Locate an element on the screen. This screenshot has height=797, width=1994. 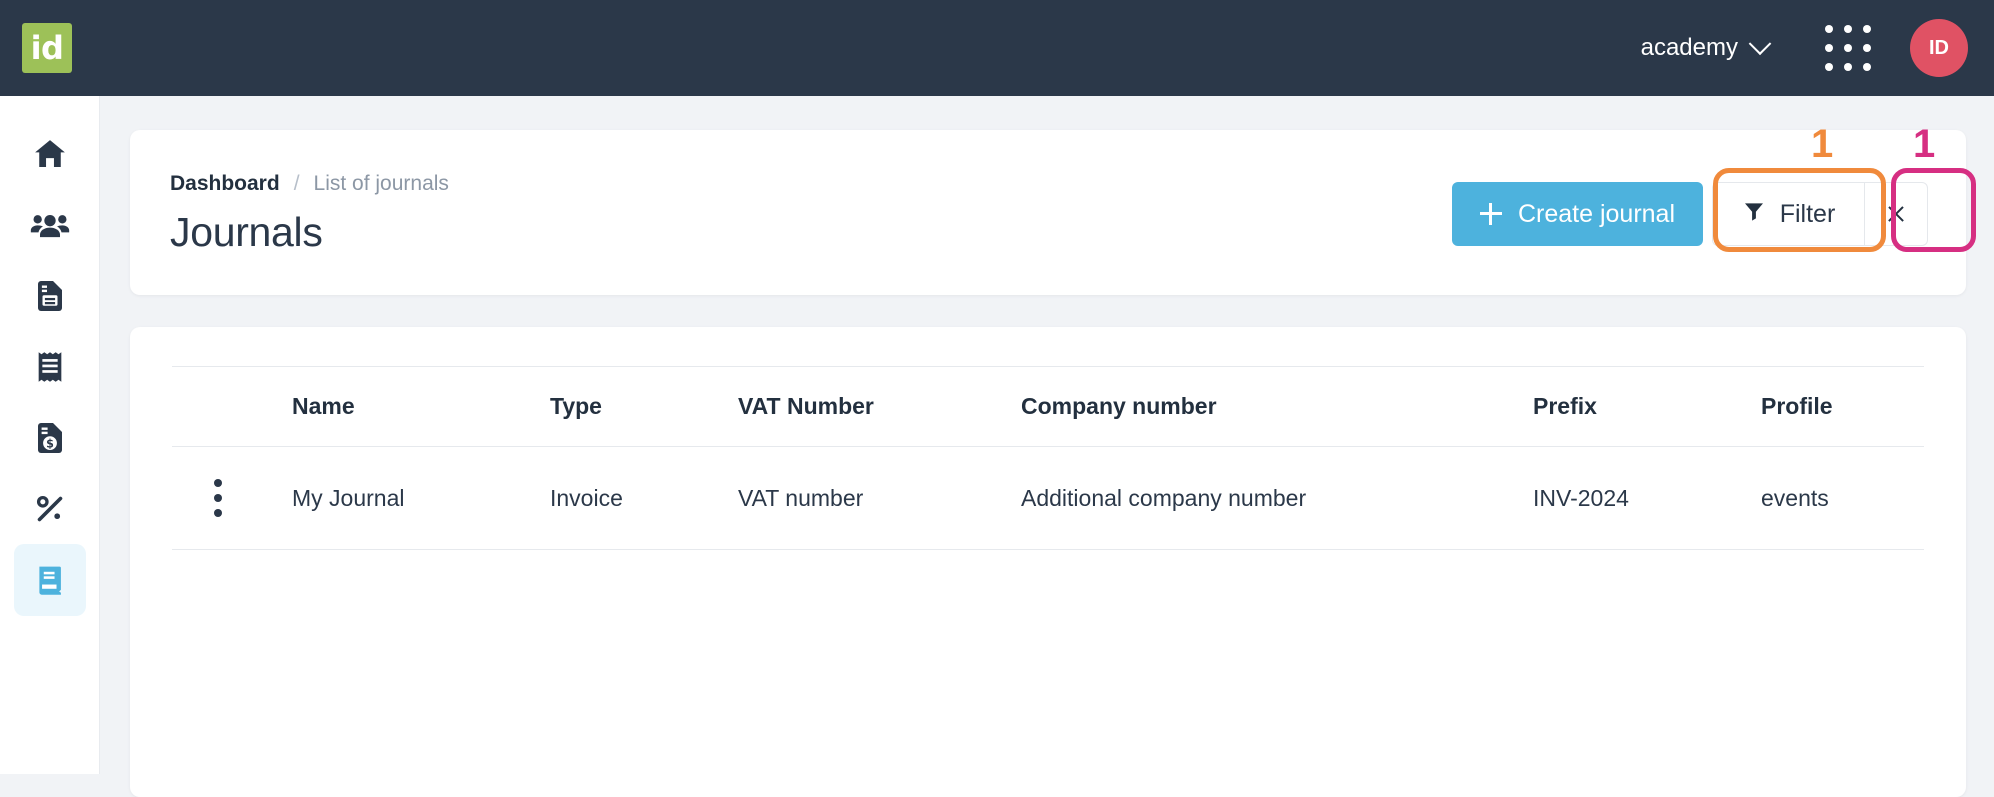
page-header-actions: Create journal Filter is located at coordinates (1689, 214).